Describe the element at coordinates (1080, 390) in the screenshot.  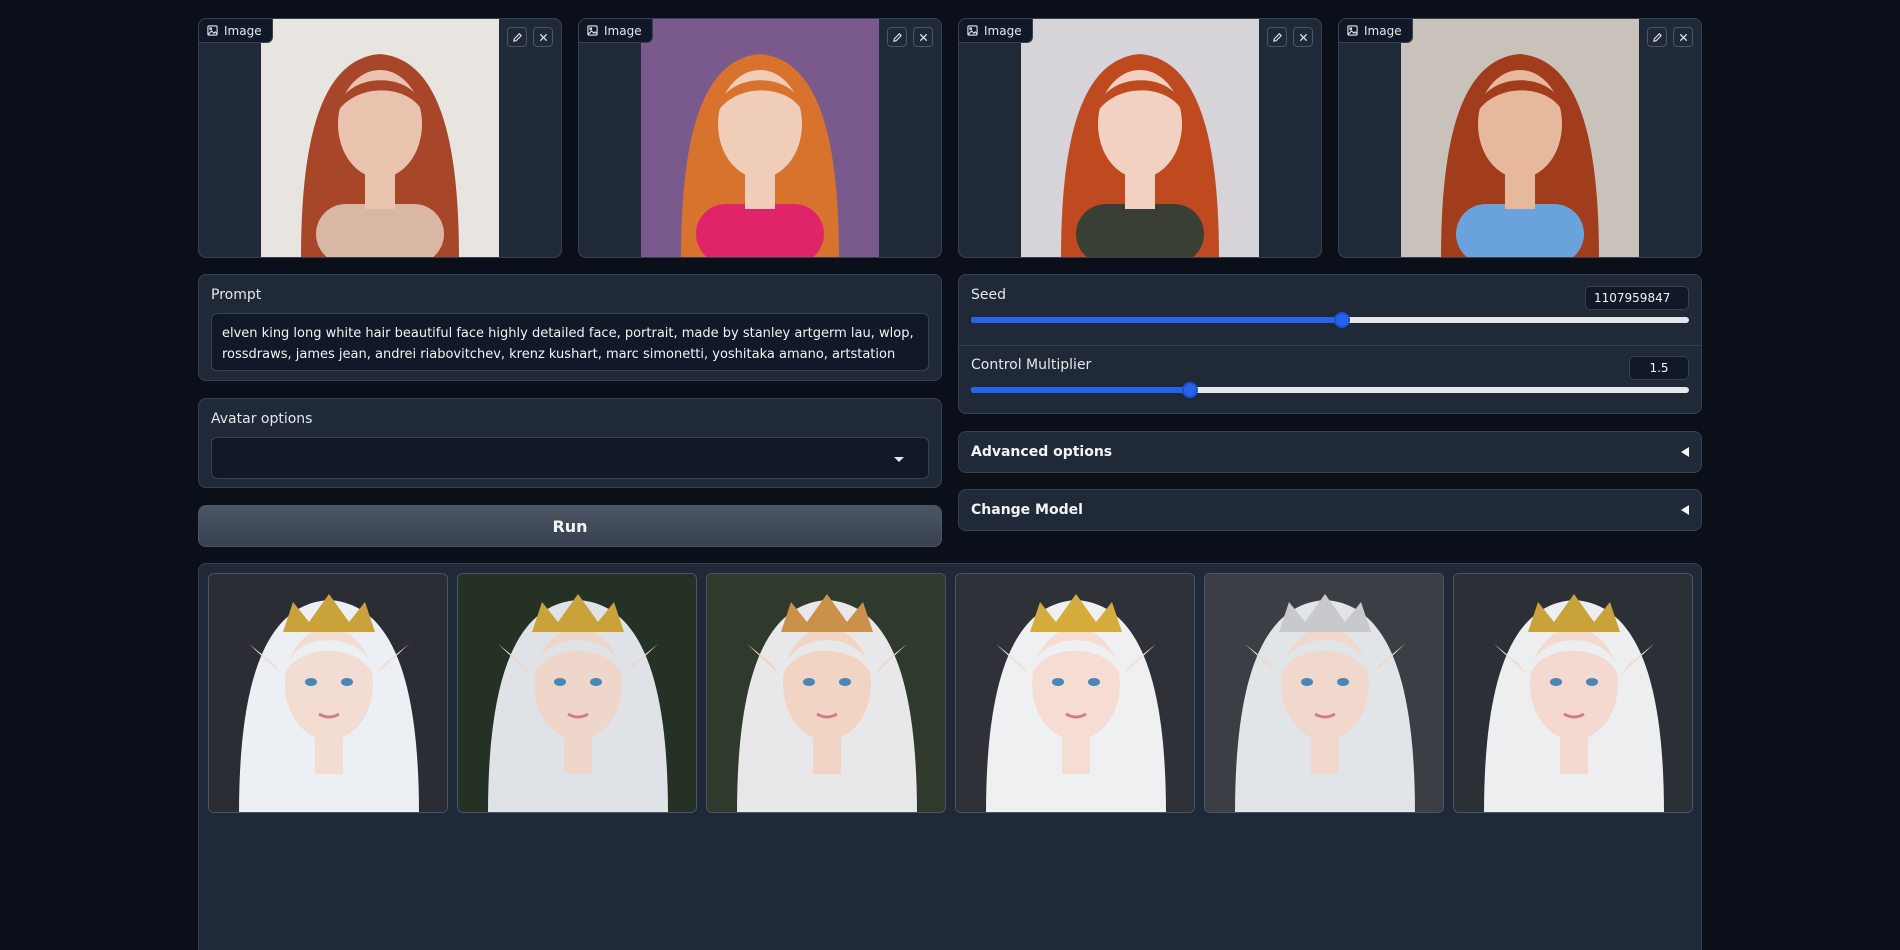
I see `control-slider-fill` at that location.